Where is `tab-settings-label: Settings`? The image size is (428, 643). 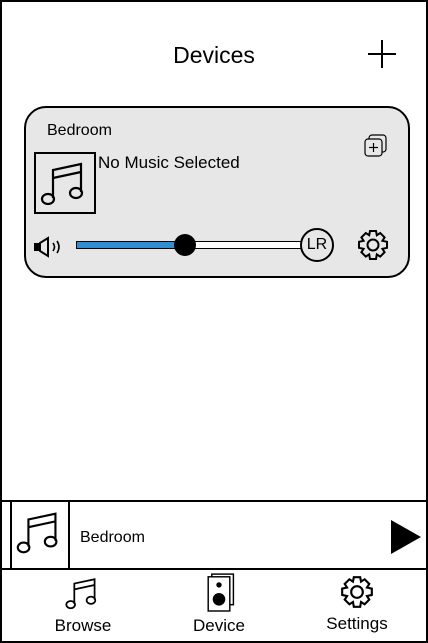 tab-settings-label: Settings is located at coordinates (357, 623).